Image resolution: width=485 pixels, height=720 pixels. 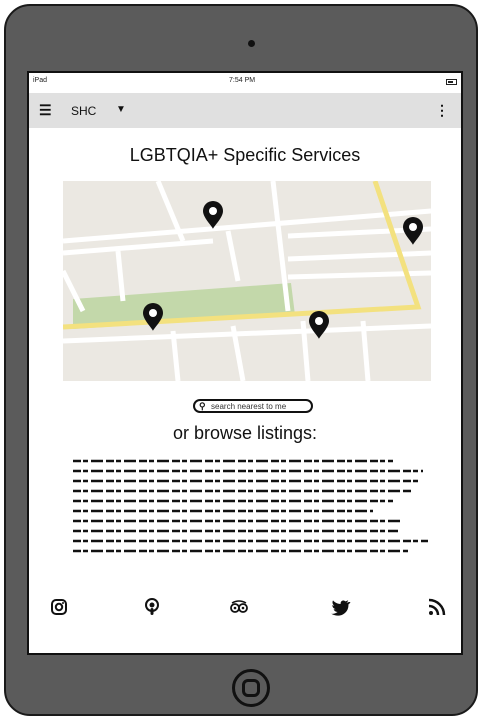 I want to click on twitter-icon, so click(x=341, y=607).